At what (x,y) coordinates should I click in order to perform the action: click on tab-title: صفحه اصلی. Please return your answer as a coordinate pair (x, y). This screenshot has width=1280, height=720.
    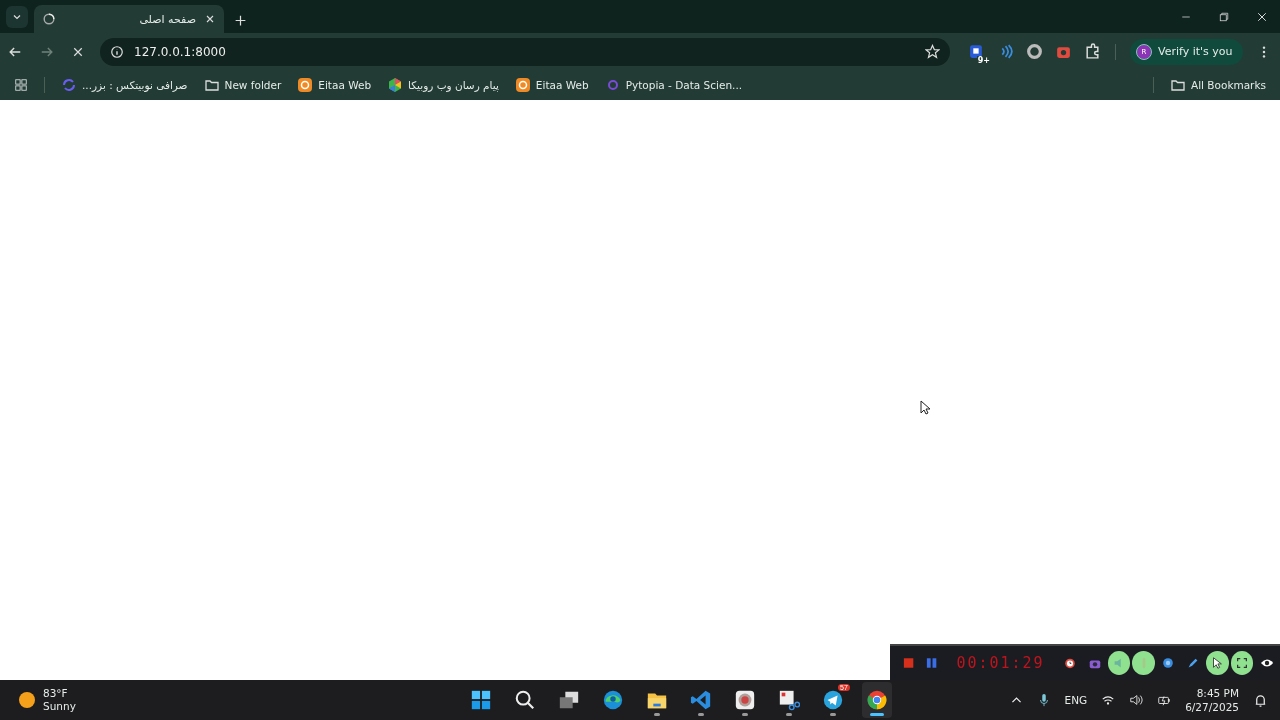
    Looking at the image, I should click on (167, 19).